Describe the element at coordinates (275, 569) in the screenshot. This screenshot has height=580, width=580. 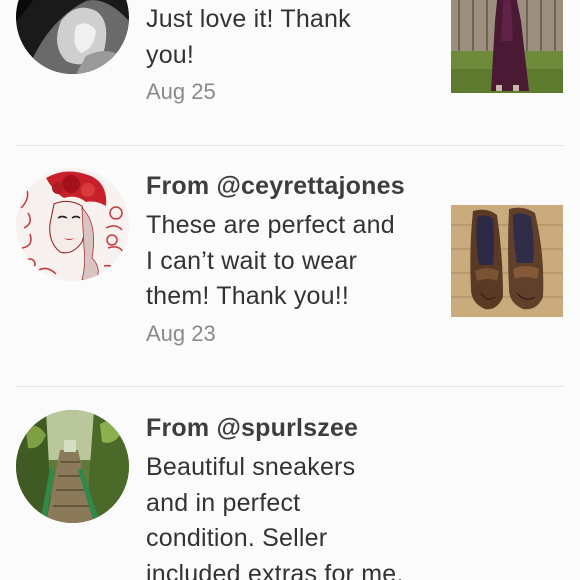
I see `review-text-line: included extras for me.` at that location.